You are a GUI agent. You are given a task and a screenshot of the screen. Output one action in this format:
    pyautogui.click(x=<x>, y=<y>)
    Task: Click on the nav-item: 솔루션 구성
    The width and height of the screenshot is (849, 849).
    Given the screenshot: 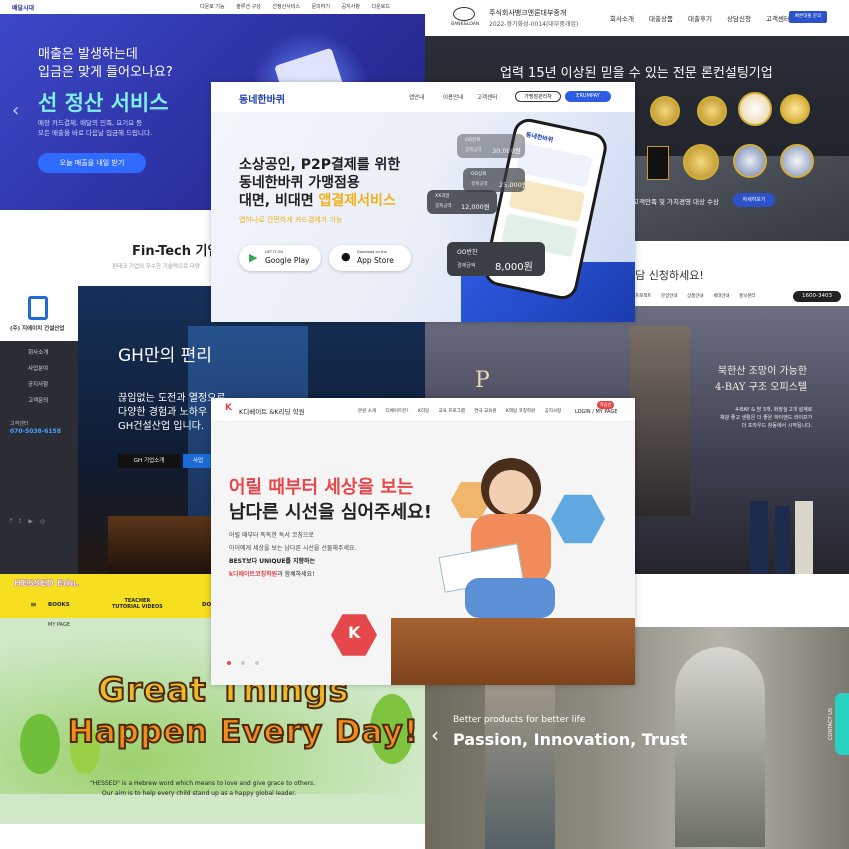 What is the action you would take?
    pyautogui.click(x=248, y=6)
    